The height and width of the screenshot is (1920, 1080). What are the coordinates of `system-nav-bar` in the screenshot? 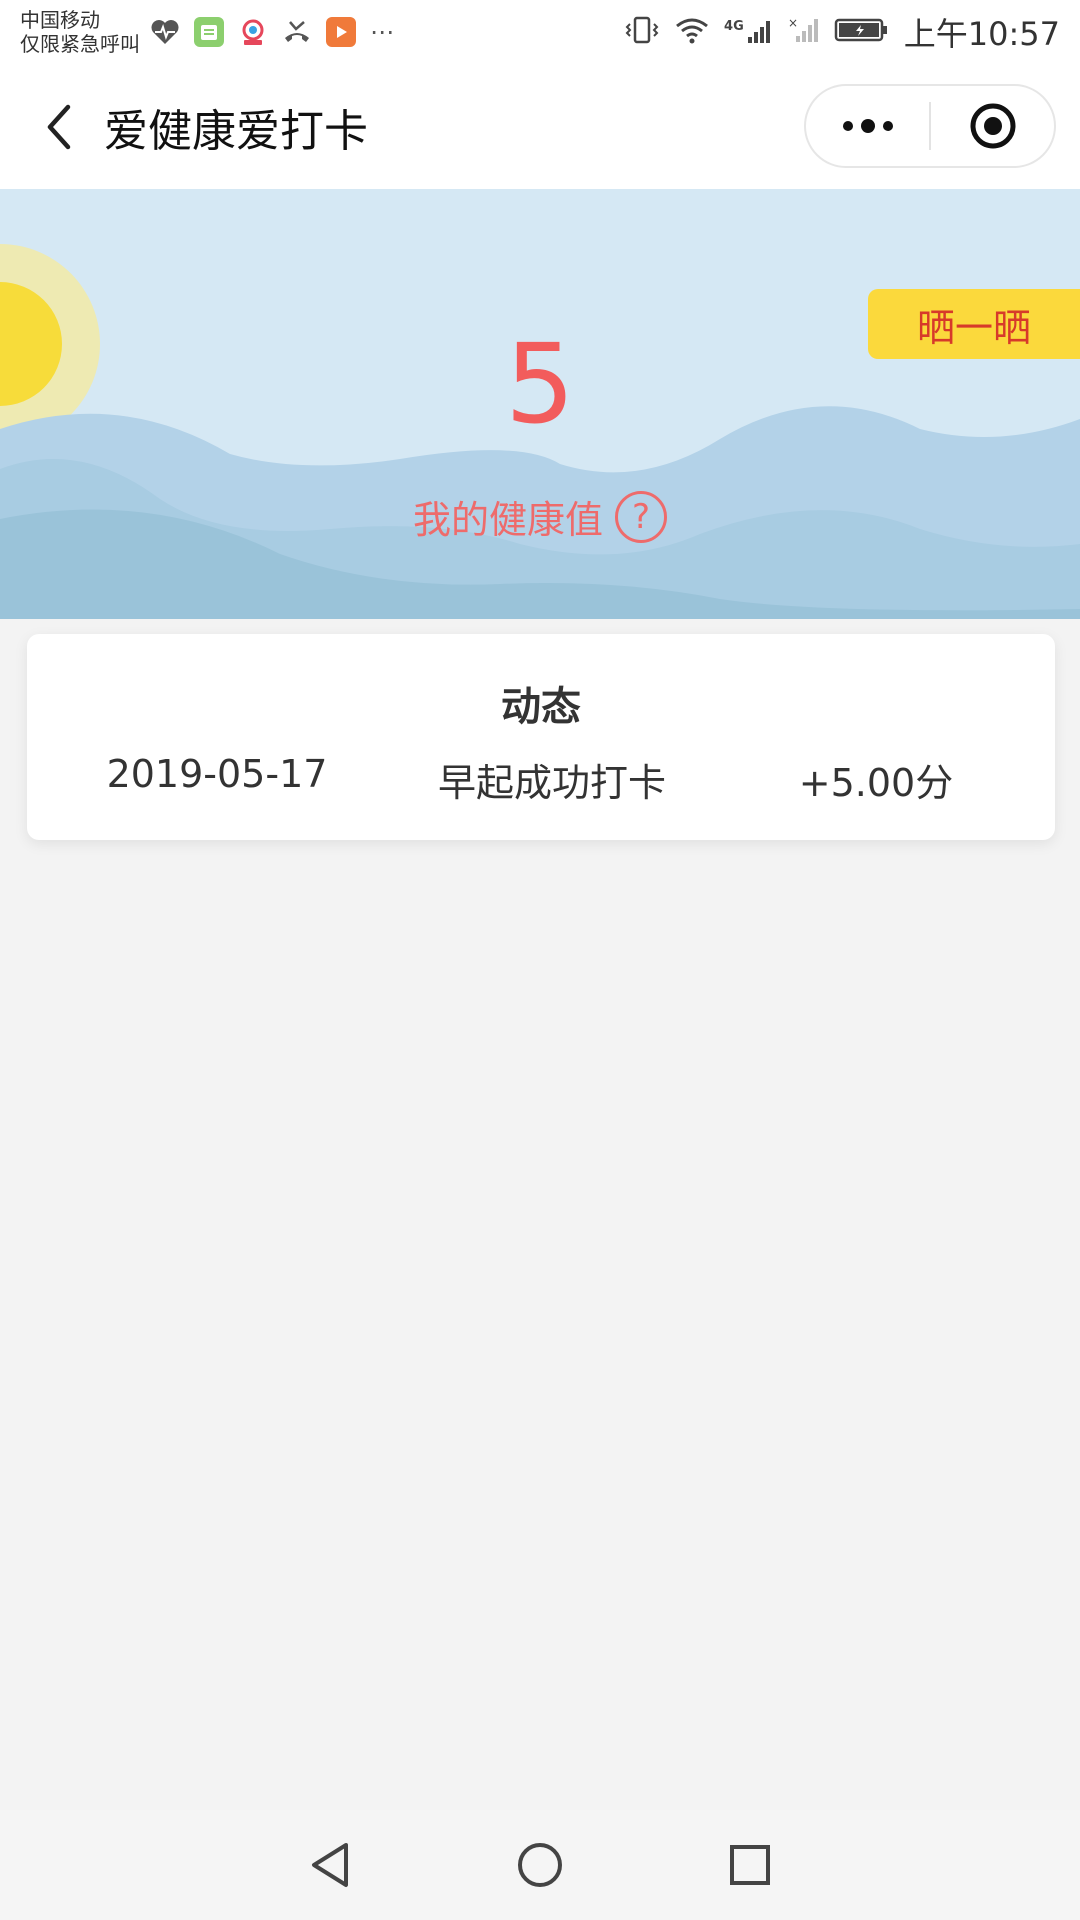 It's located at (540, 1865).